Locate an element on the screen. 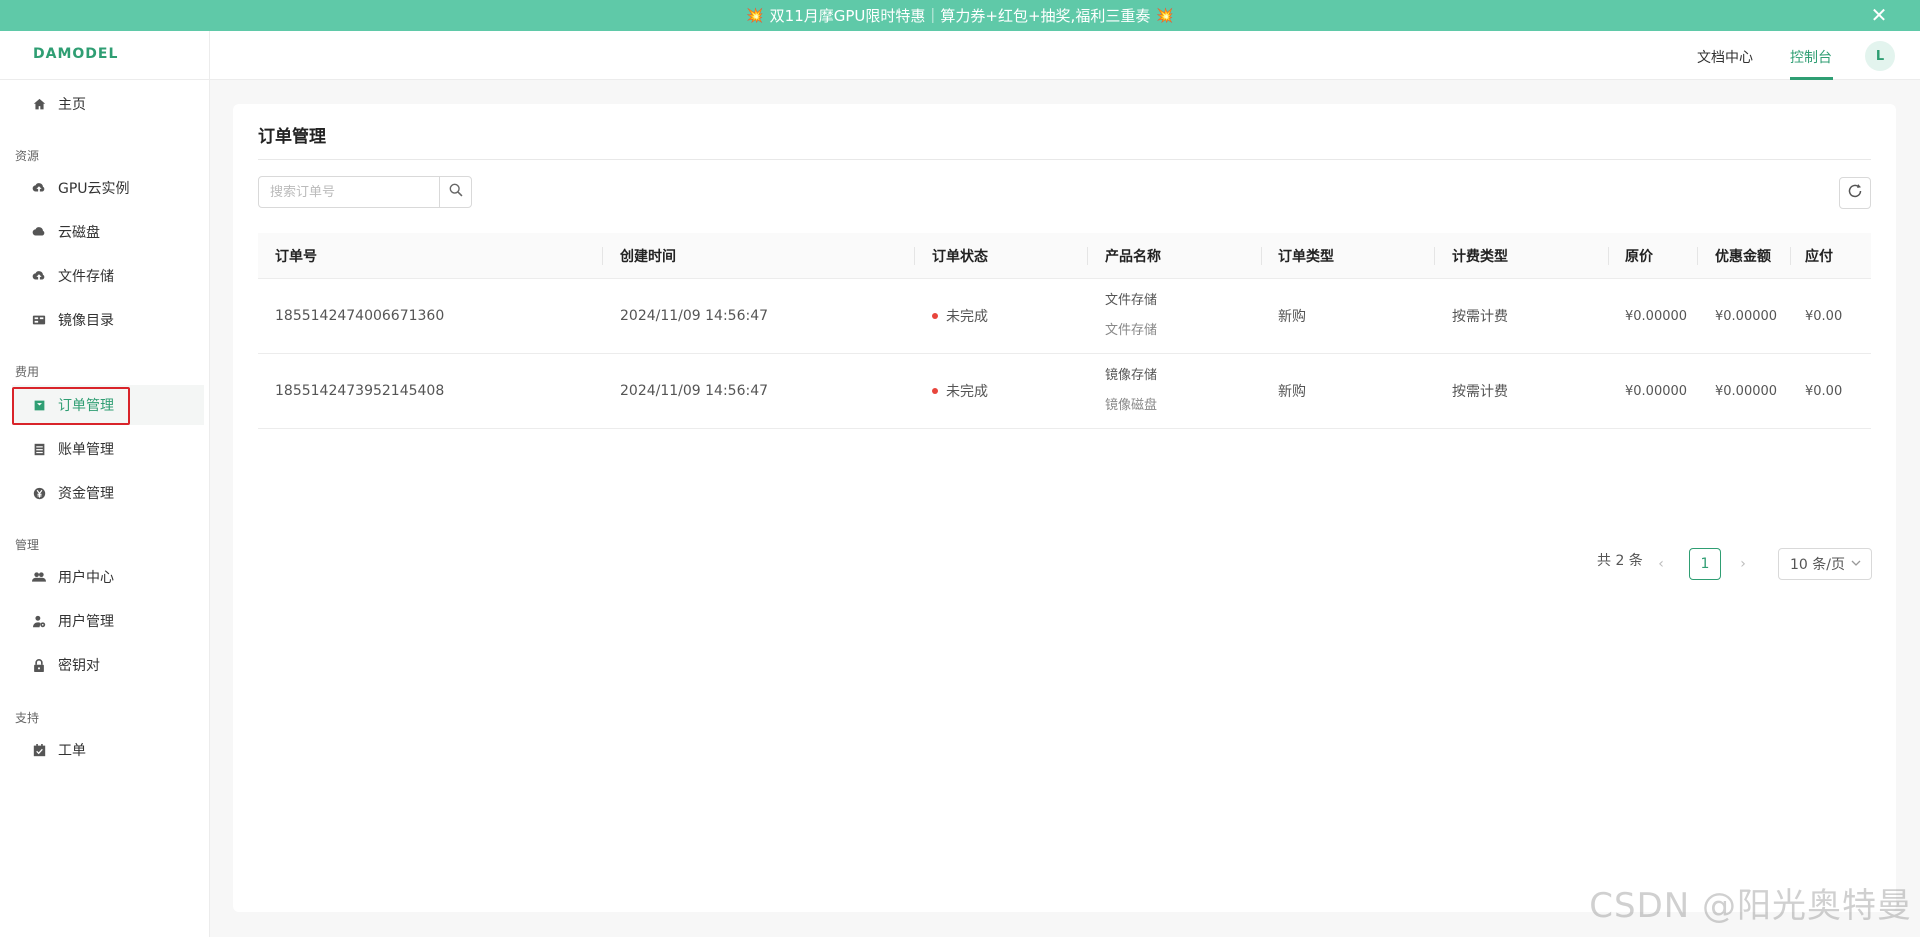 The height and width of the screenshot is (937, 1920). promo-banner-text: 双11月摩GPU限时特惠｜算力券+红包+抽奖,福利三重奏 is located at coordinates (960, 16).